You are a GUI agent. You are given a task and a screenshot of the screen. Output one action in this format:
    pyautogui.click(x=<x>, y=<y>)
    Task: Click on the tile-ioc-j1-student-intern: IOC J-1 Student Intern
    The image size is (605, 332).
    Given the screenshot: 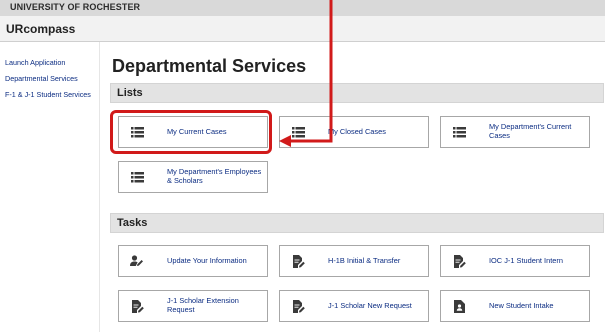 What is the action you would take?
    pyautogui.click(x=515, y=261)
    